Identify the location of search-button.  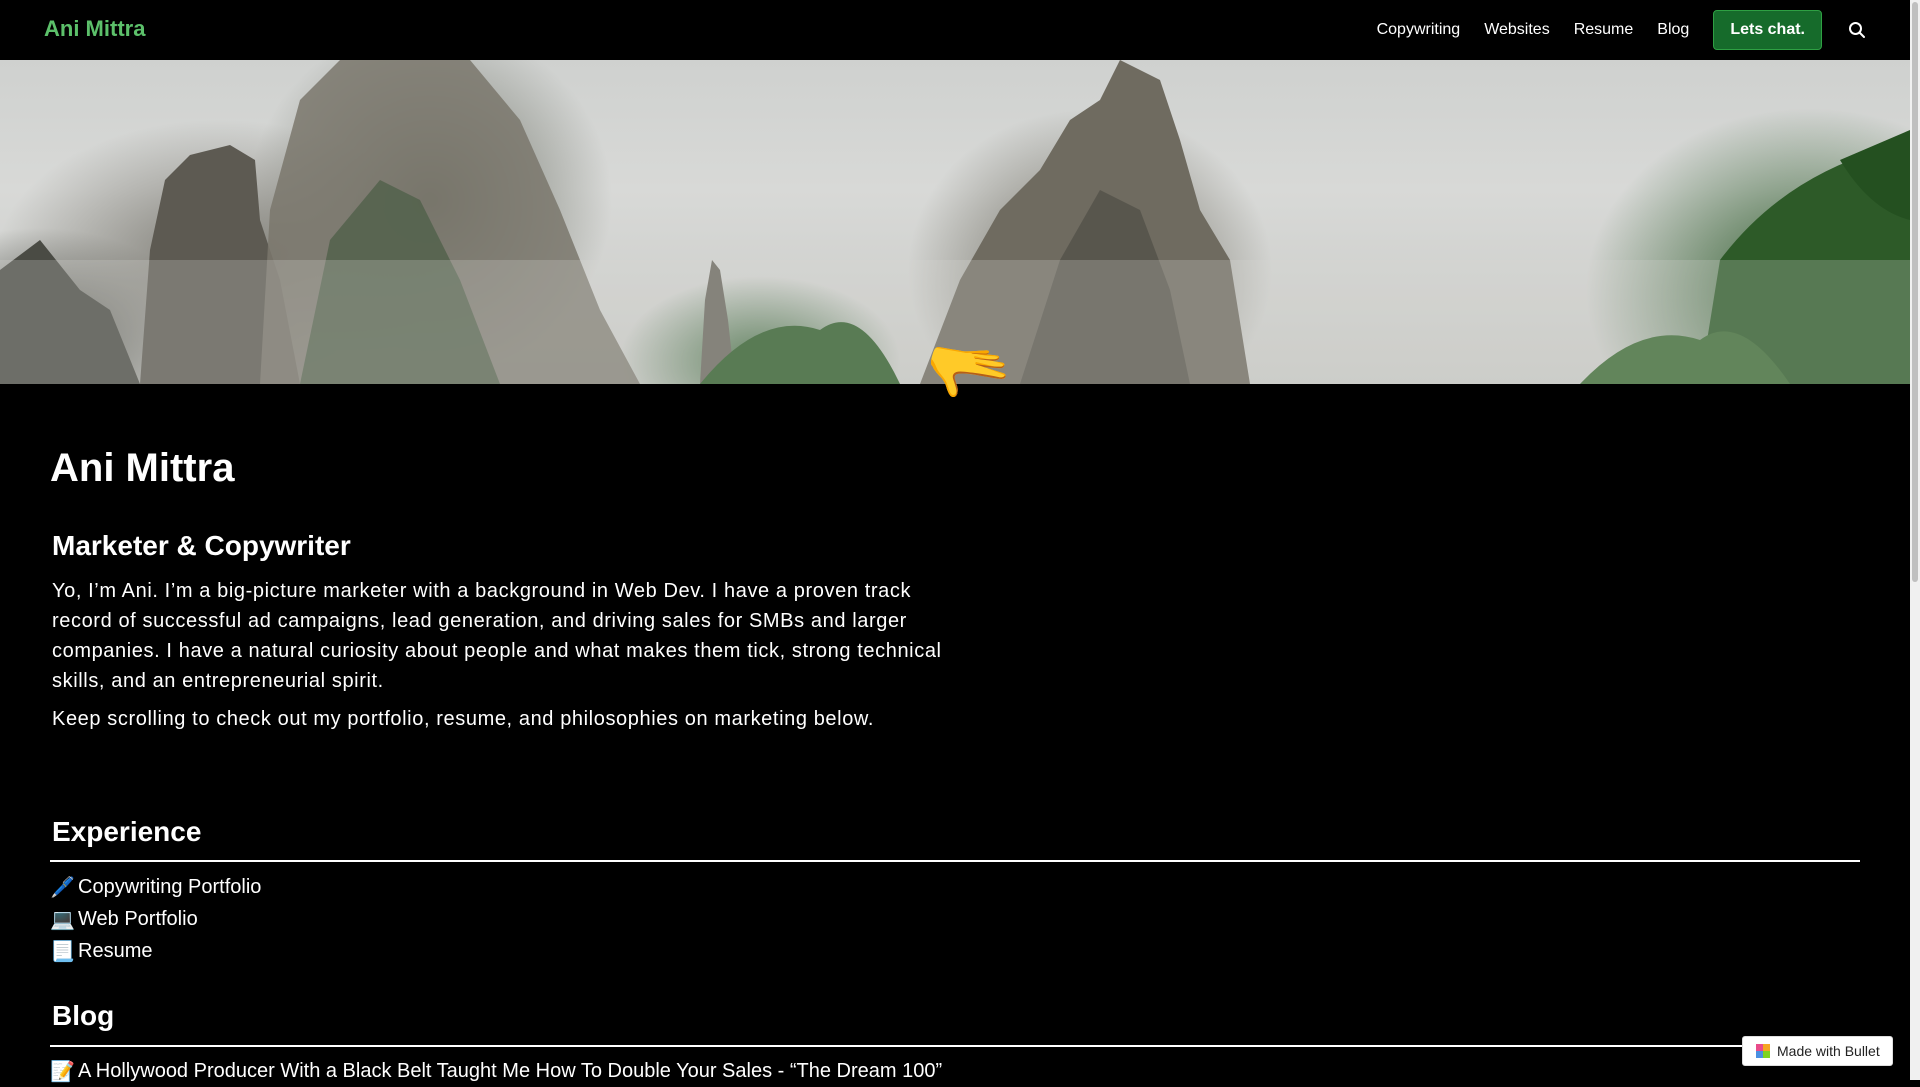
(1857, 30).